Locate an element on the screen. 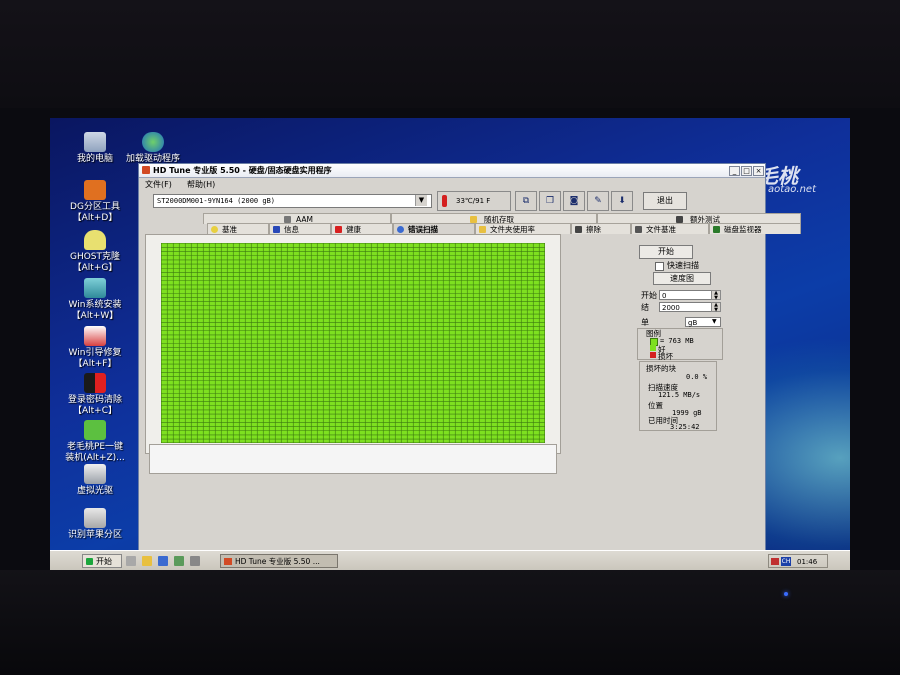 This screenshot has width=900, height=675. start-logo-icon is located at coordinates (89, 561).